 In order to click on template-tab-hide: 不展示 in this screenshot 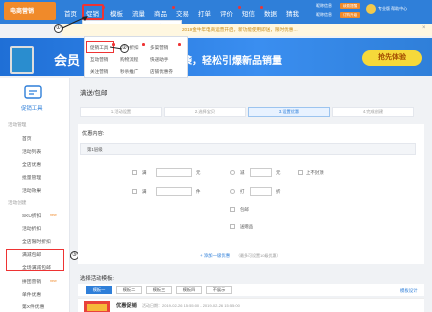, I will do `click(219, 290)`.